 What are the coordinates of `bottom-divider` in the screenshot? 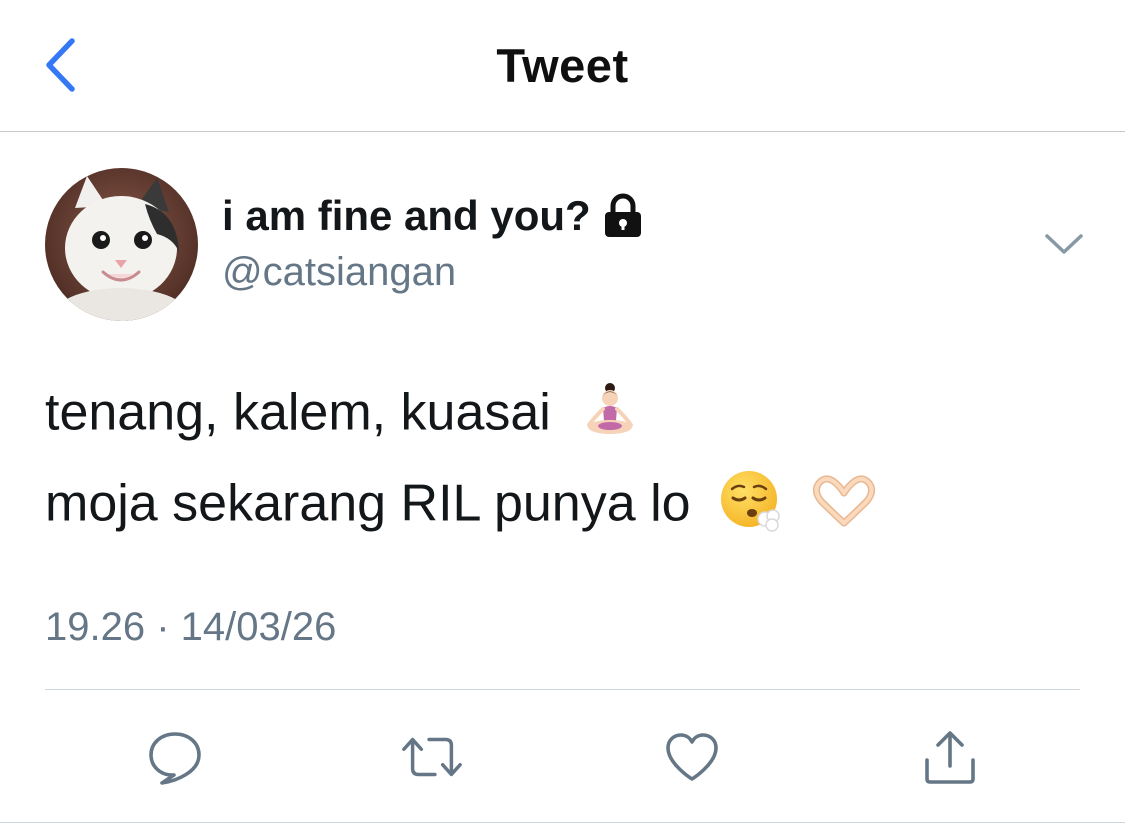 It's located at (562, 822).